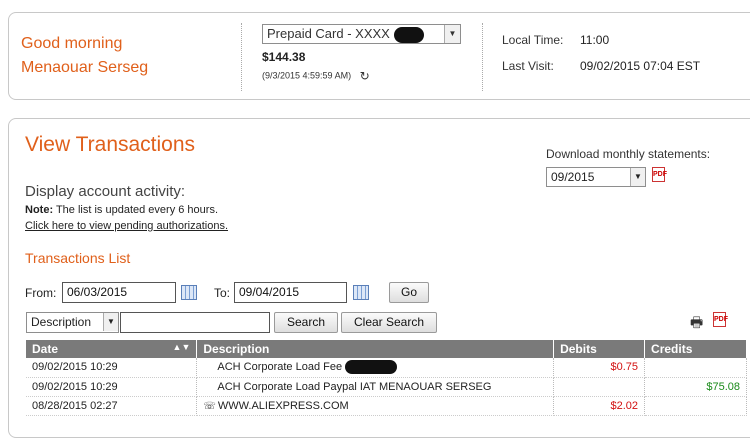  I want to click on column-header-debits: Debits, so click(599, 349).